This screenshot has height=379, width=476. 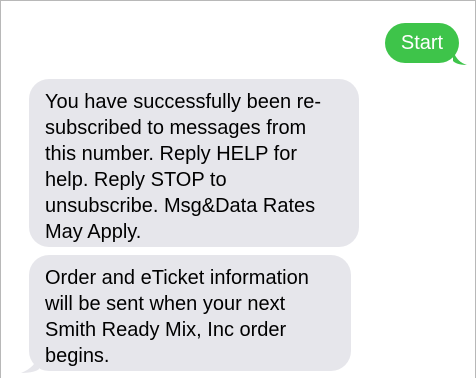 I want to click on outgoing-message-bubble: Start, so click(x=422, y=43).